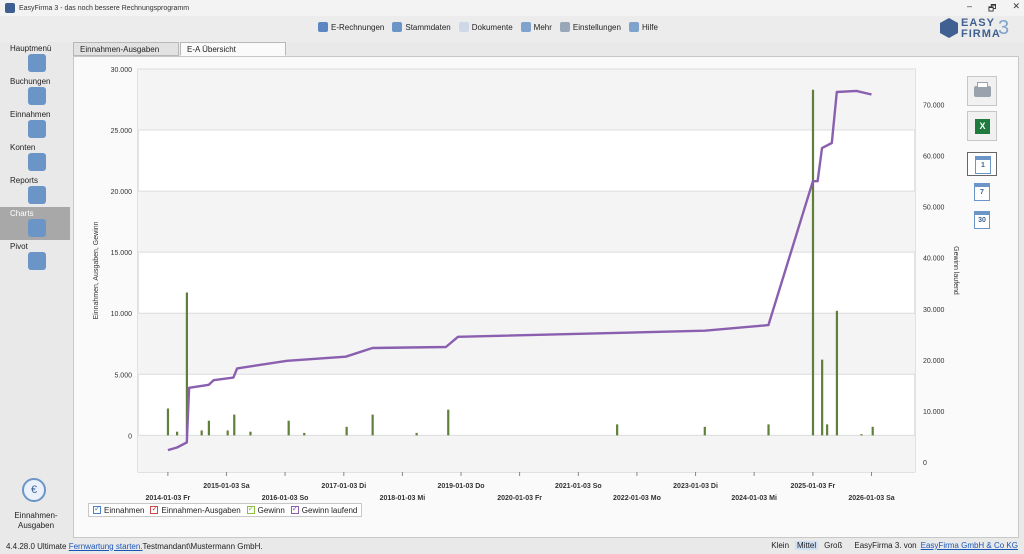 The width and height of the screenshot is (1024, 554). Describe the element at coordinates (122, 131) in the screenshot. I see `y-tick-label: 25.000` at that location.